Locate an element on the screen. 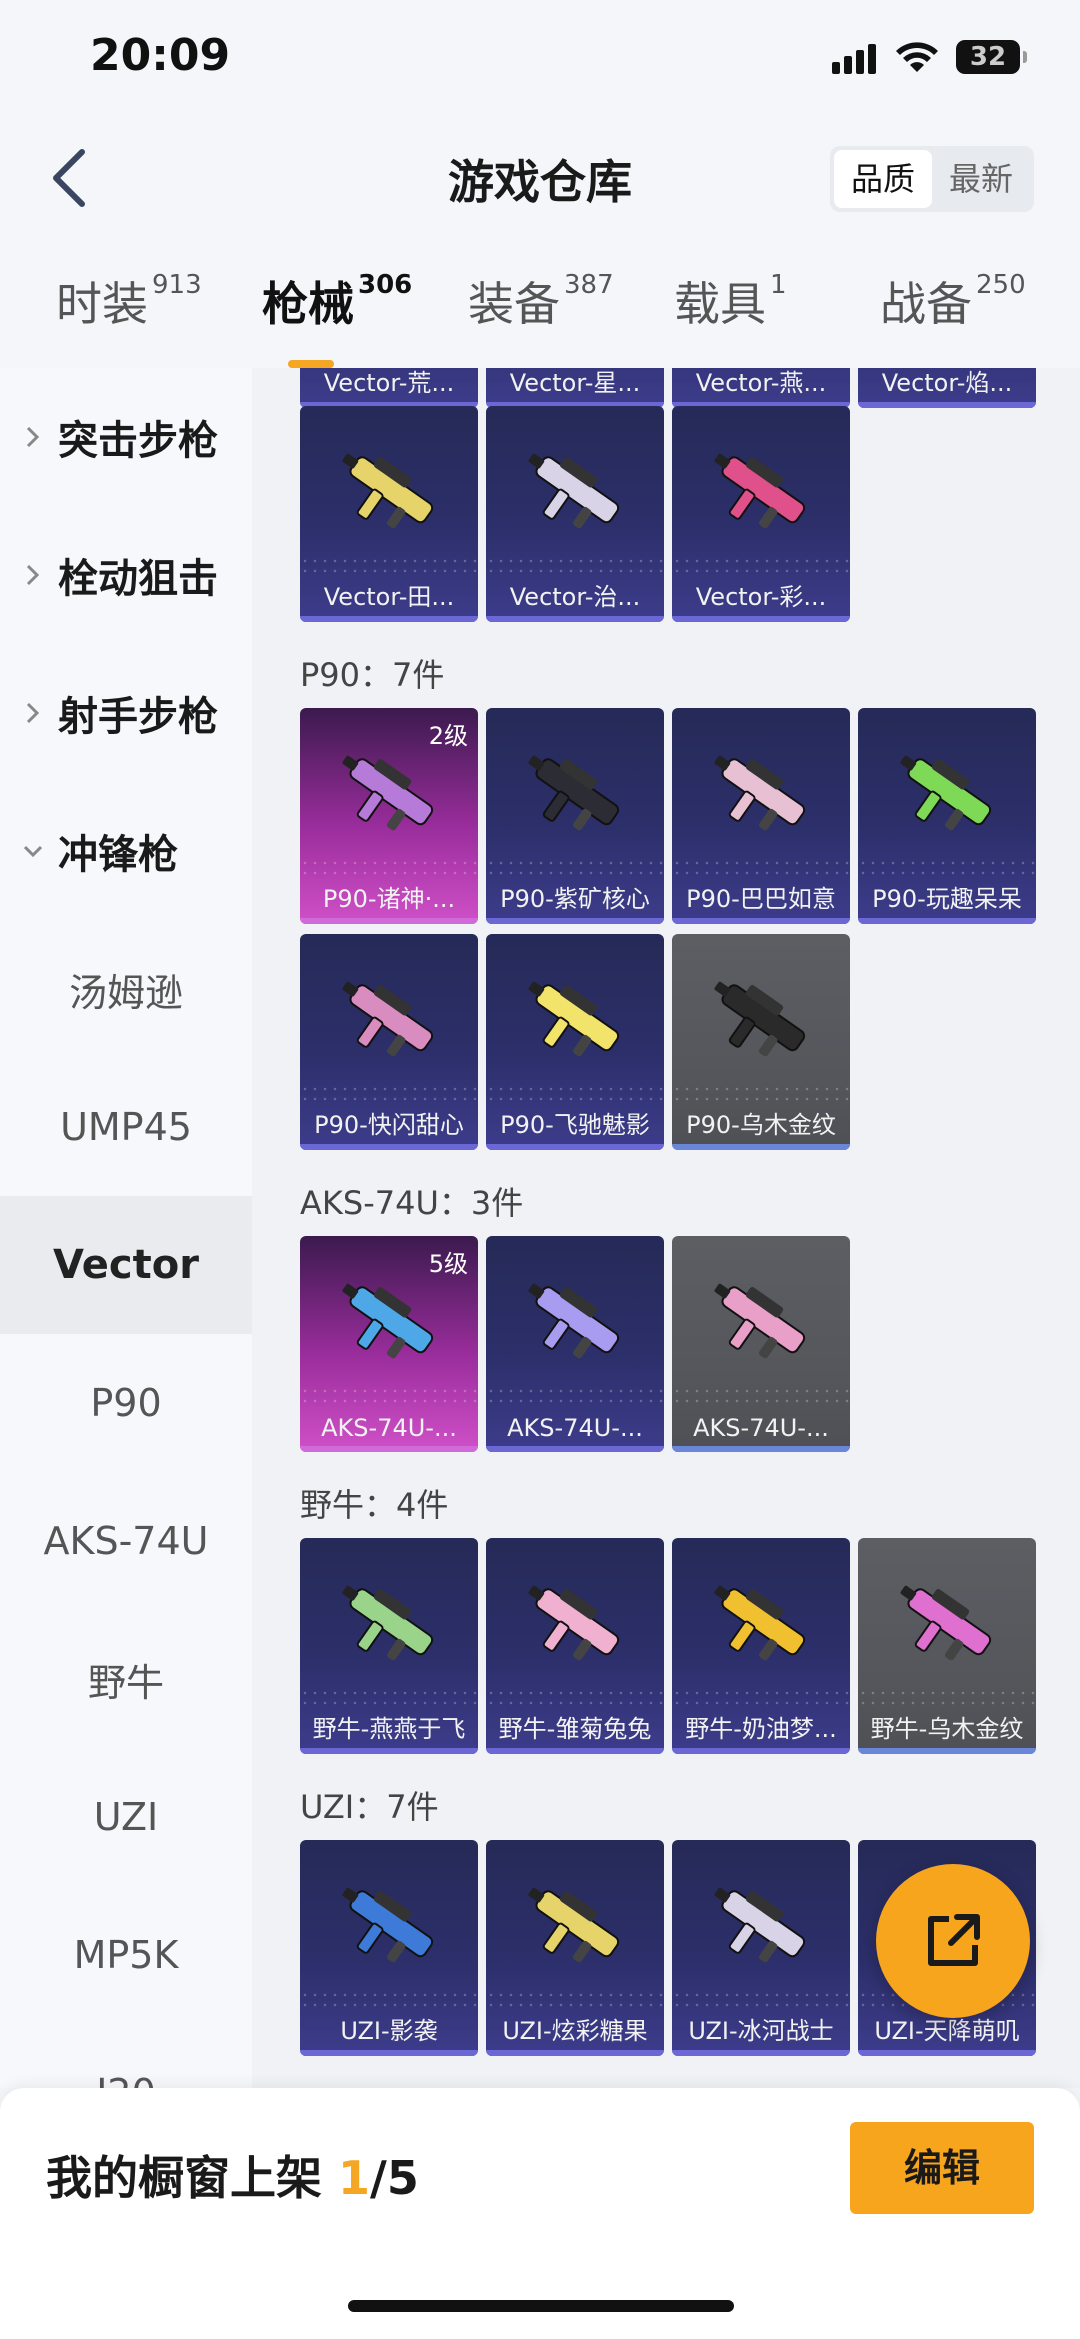 The height and width of the screenshot is (2339, 1080). weapon-skin-card: P90-快闪甜心 is located at coordinates (389, 1042).